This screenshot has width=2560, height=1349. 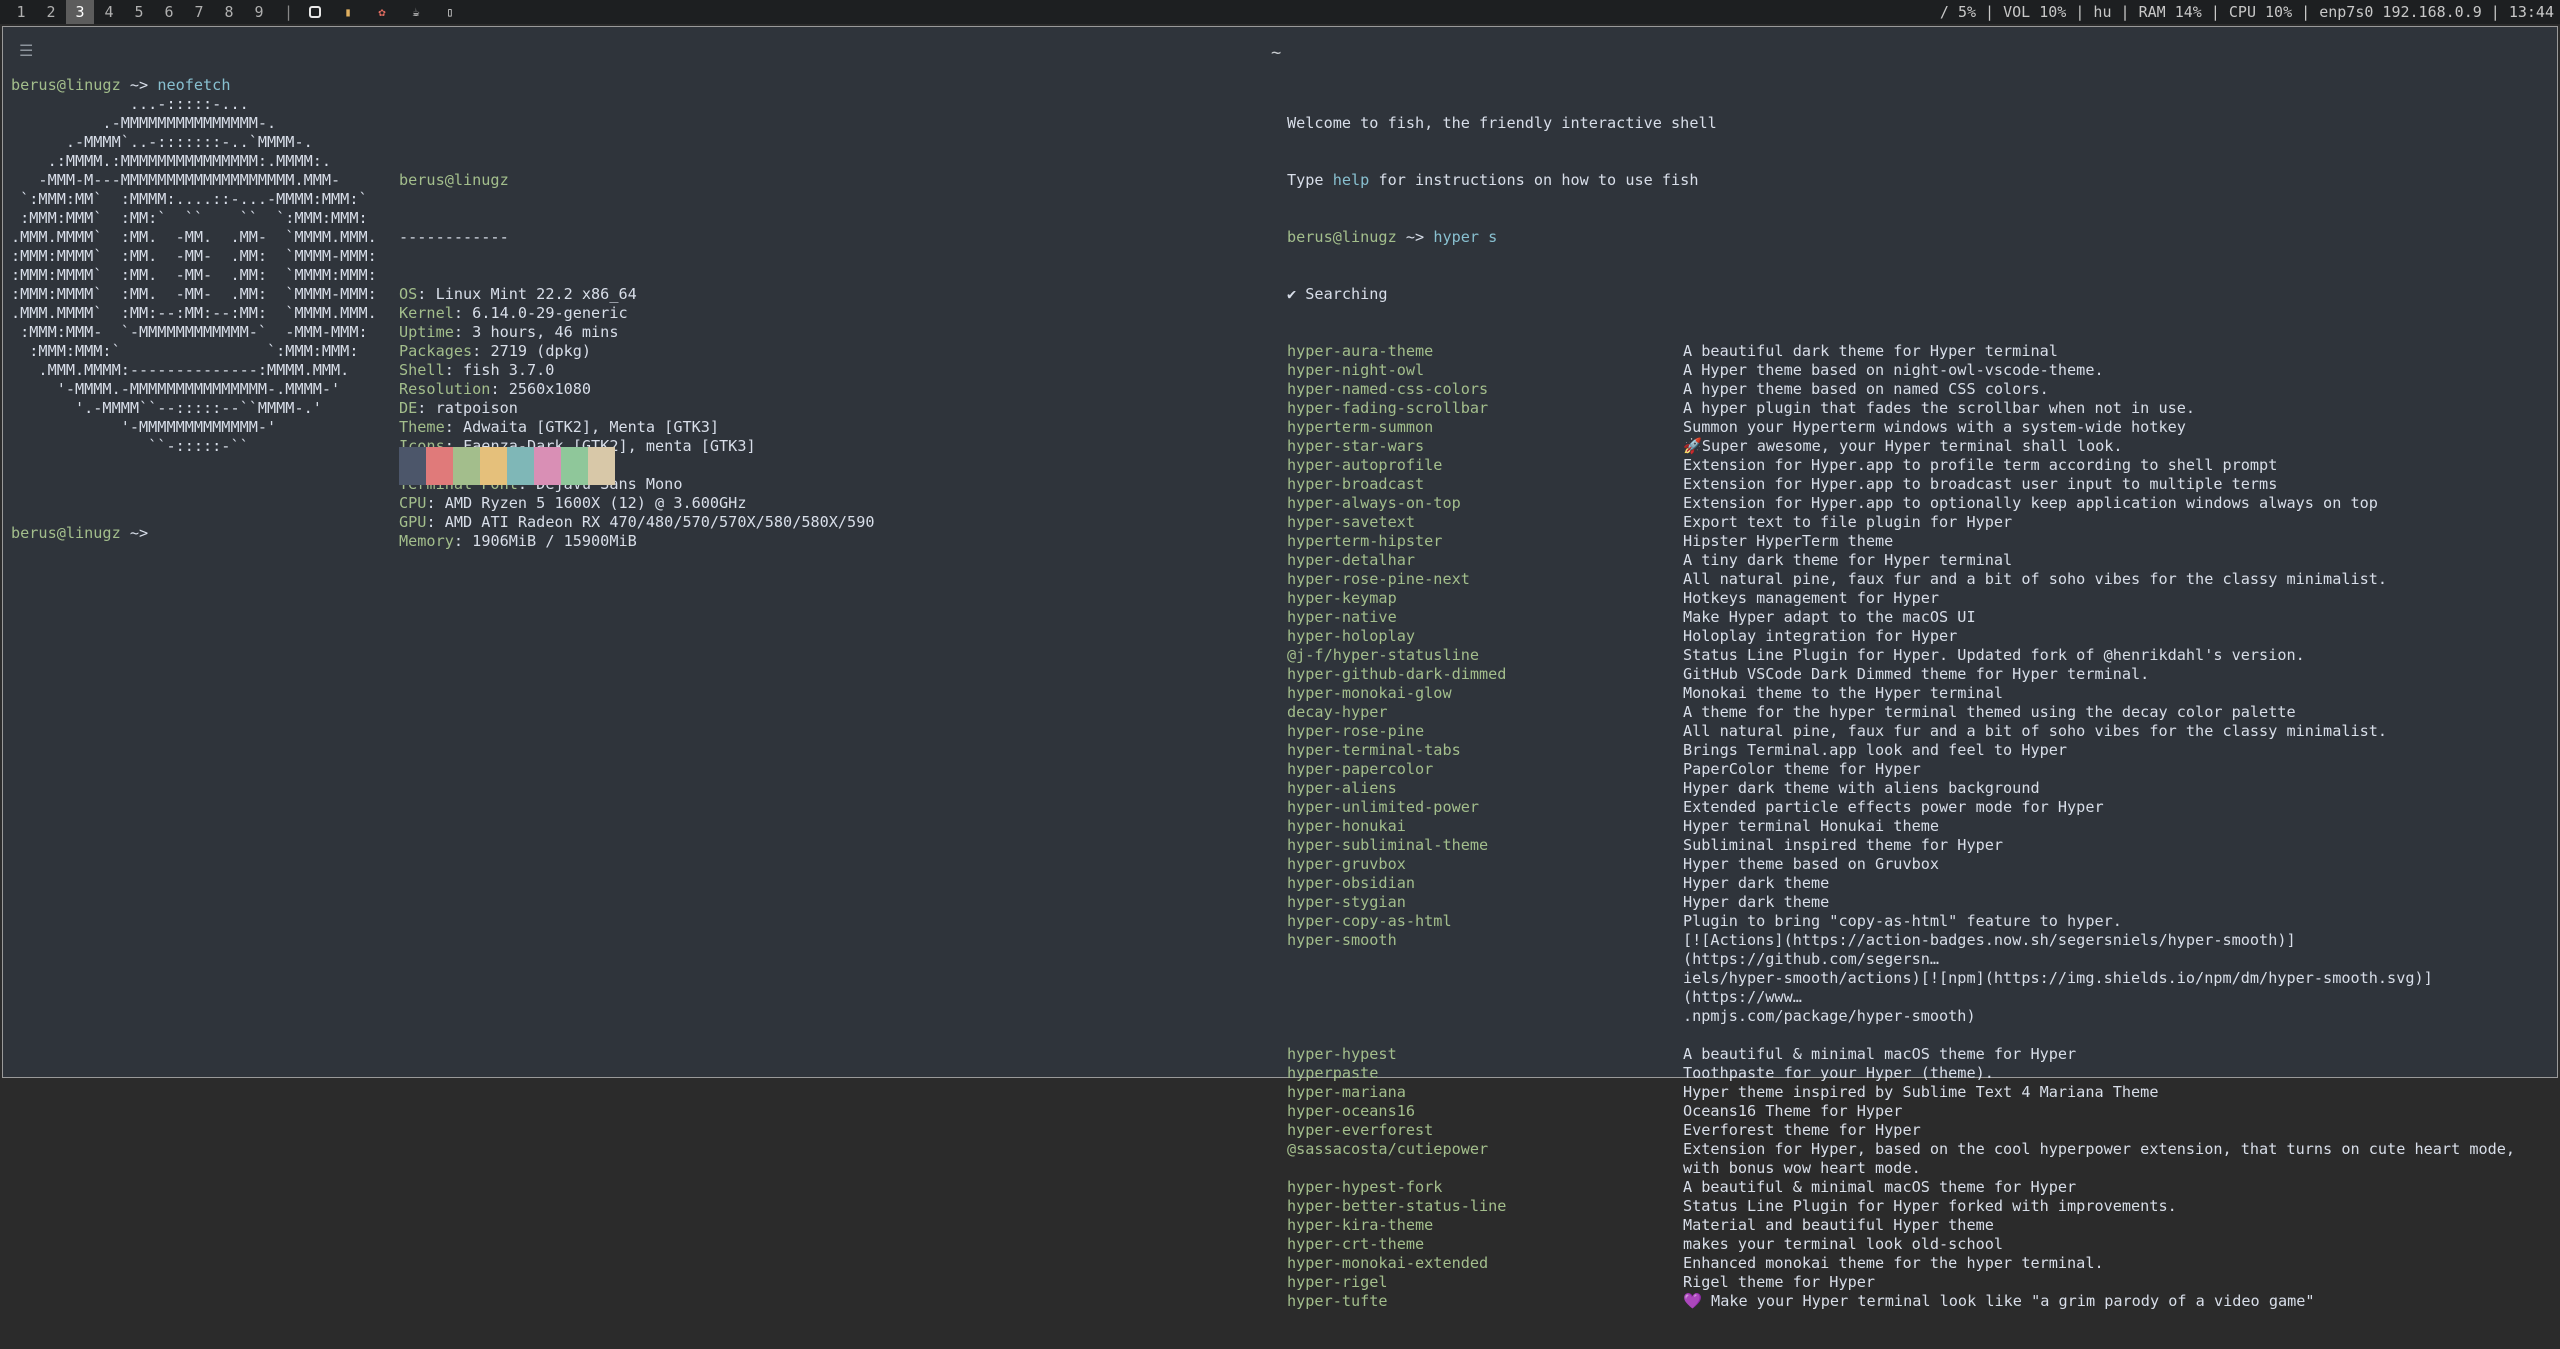 What do you see at coordinates (1779, 1282) in the screenshot?
I see `package-description: Rigel theme for Hyper` at bounding box center [1779, 1282].